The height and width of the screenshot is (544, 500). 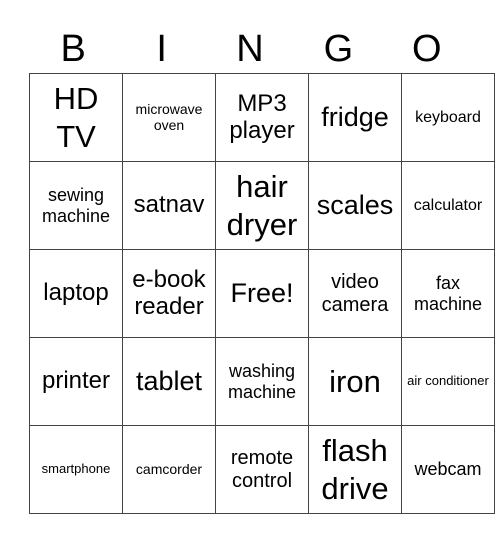 What do you see at coordinates (76, 117) in the screenshot?
I see `bingo-cell: HD TV` at bounding box center [76, 117].